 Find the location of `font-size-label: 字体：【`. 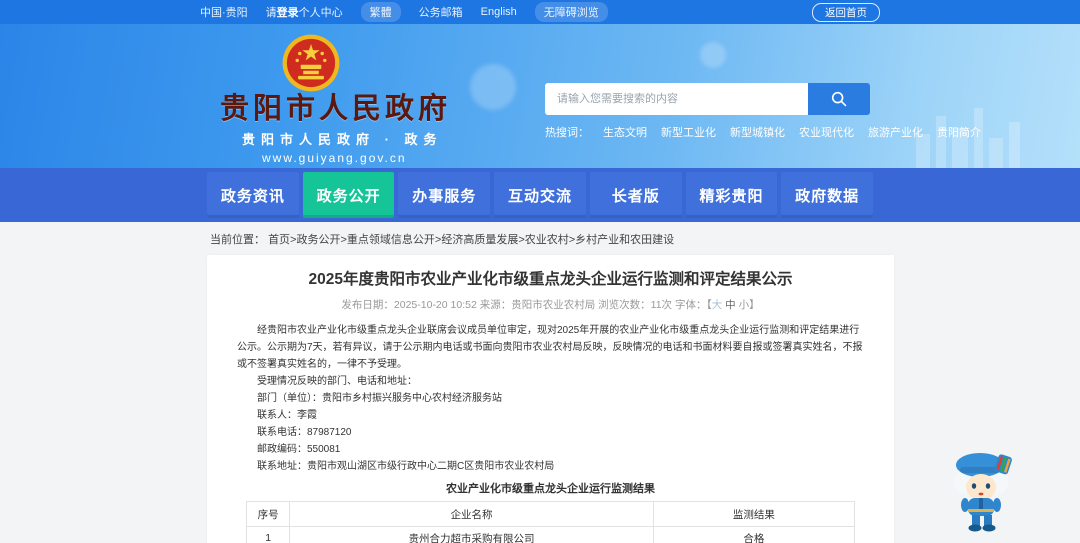

font-size-label: 字体：【 is located at coordinates (693, 305).